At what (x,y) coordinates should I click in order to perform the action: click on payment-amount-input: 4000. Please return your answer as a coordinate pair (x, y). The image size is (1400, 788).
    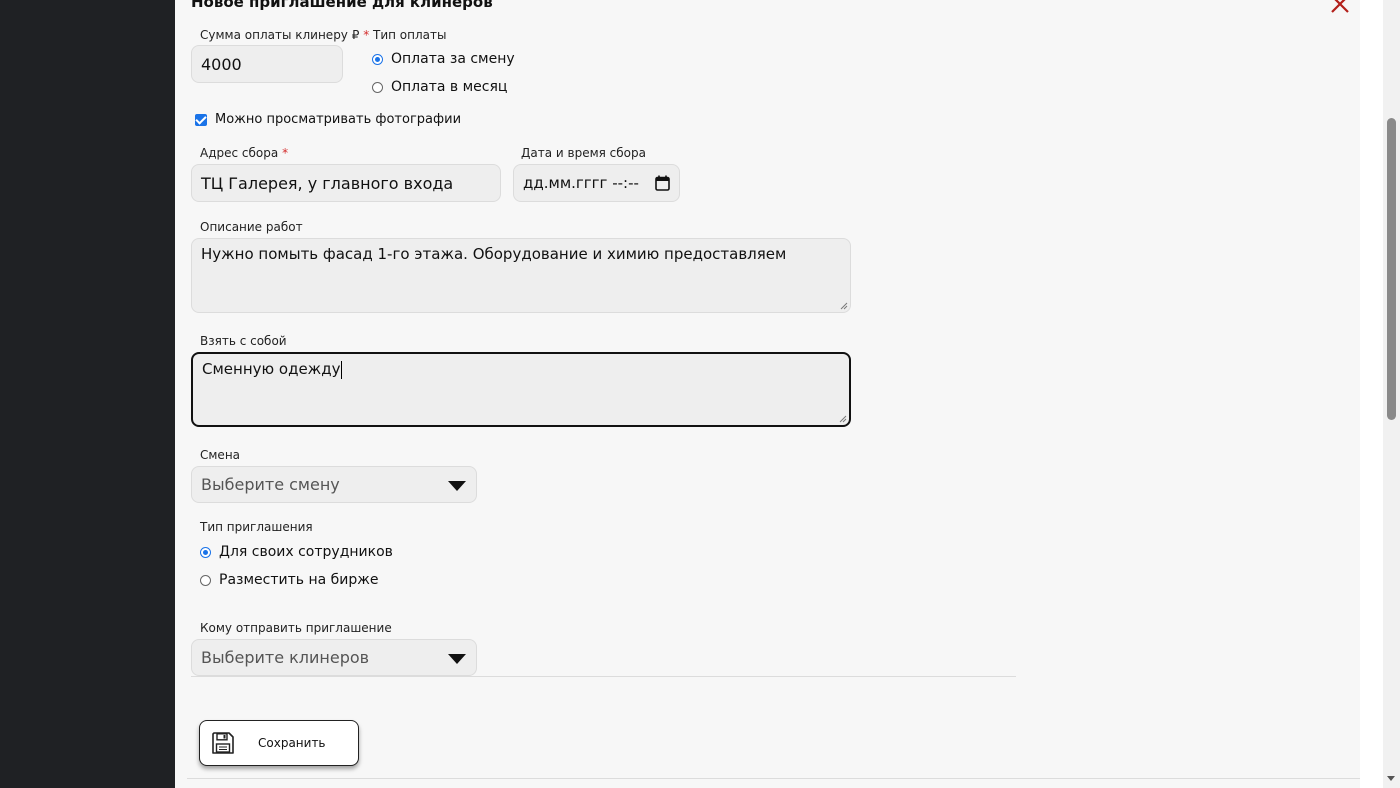
    Looking at the image, I should click on (267, 64).